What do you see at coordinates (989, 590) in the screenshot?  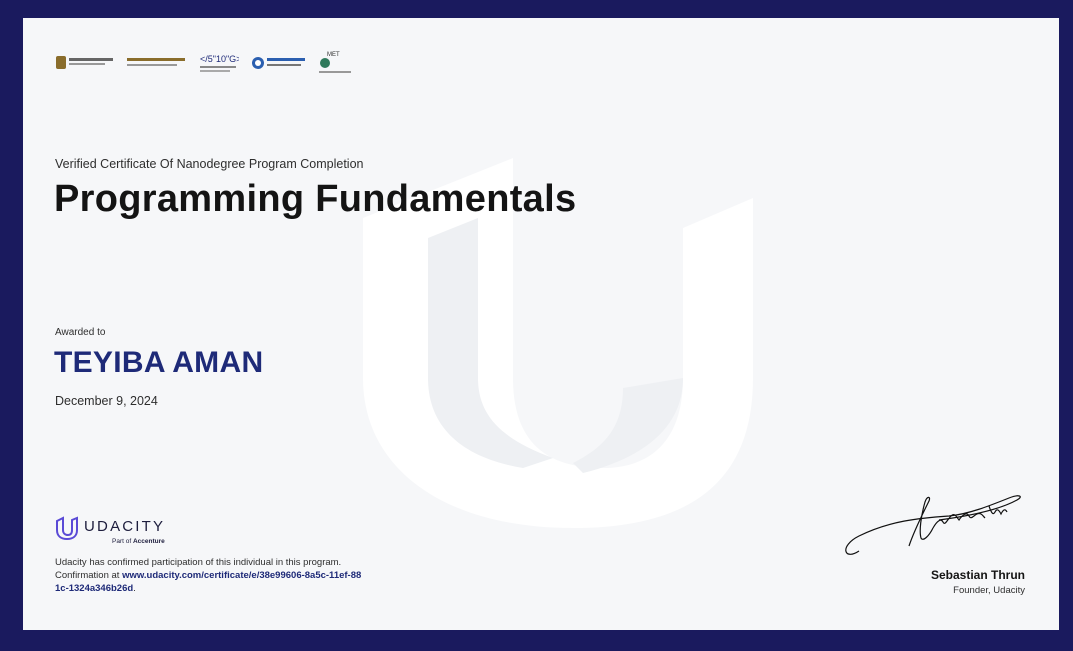 I see `signatory-title: Founder, Udacity` at bounding box center [989, 590].